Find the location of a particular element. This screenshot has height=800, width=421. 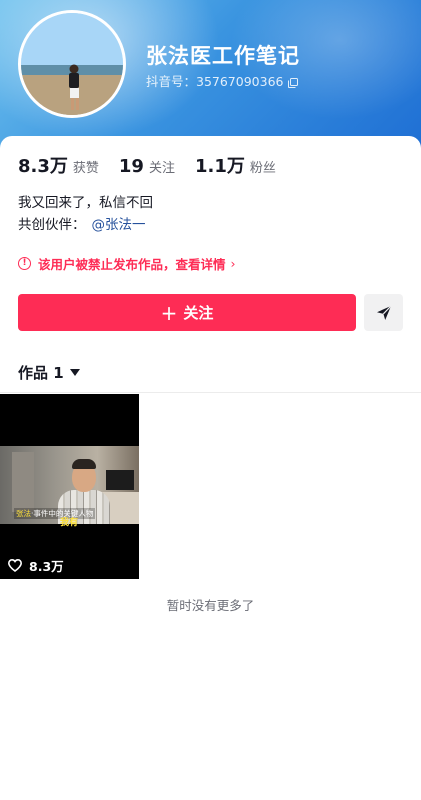

video-caption-line2: 我有 is located at coordinates (69, 523).